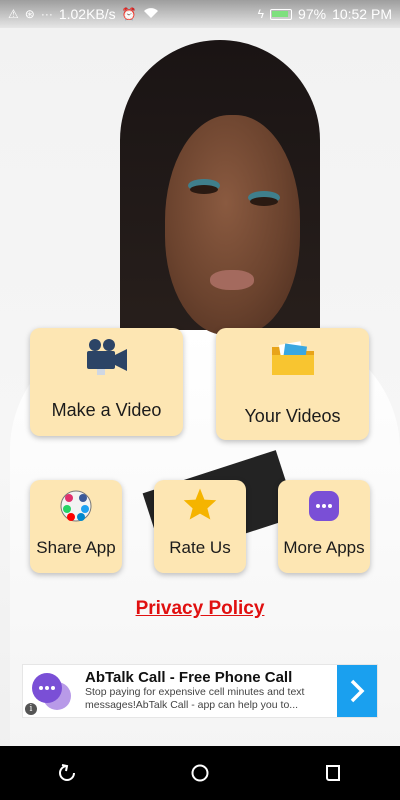 This screenshot has width=400, height=800. What do you see at coordinates (204, 189) in the screenshot?
I see `left-eye` at bounding box center [204, 189].